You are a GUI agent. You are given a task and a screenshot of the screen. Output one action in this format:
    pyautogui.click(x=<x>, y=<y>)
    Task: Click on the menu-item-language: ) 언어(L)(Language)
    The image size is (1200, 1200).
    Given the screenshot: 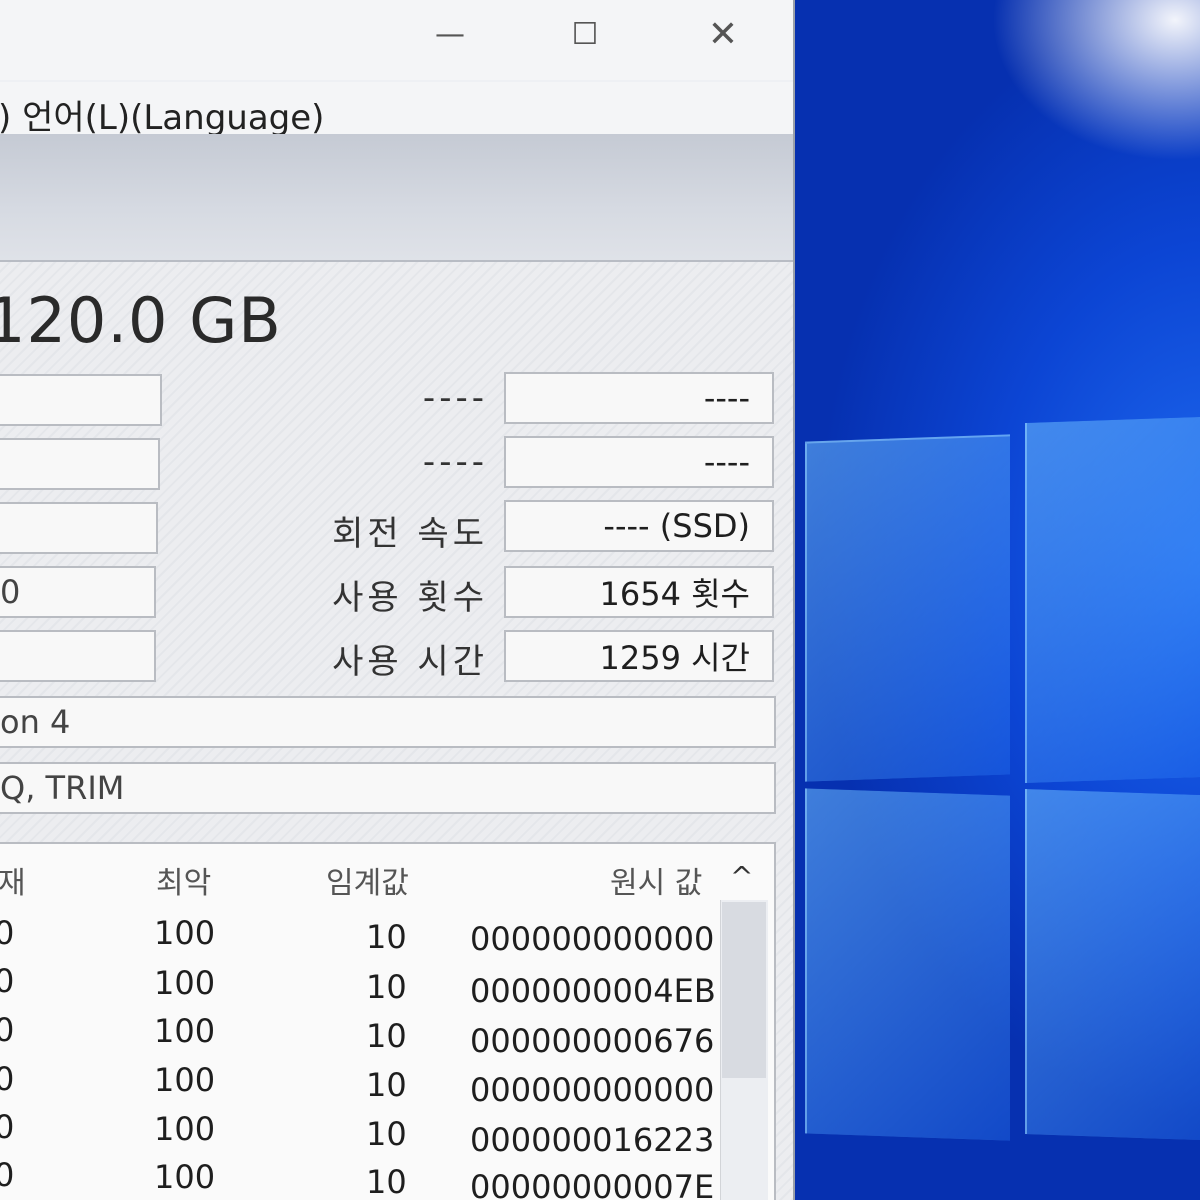 What is the action you would take?
    pyautogui.click(x=162, y=114)
    